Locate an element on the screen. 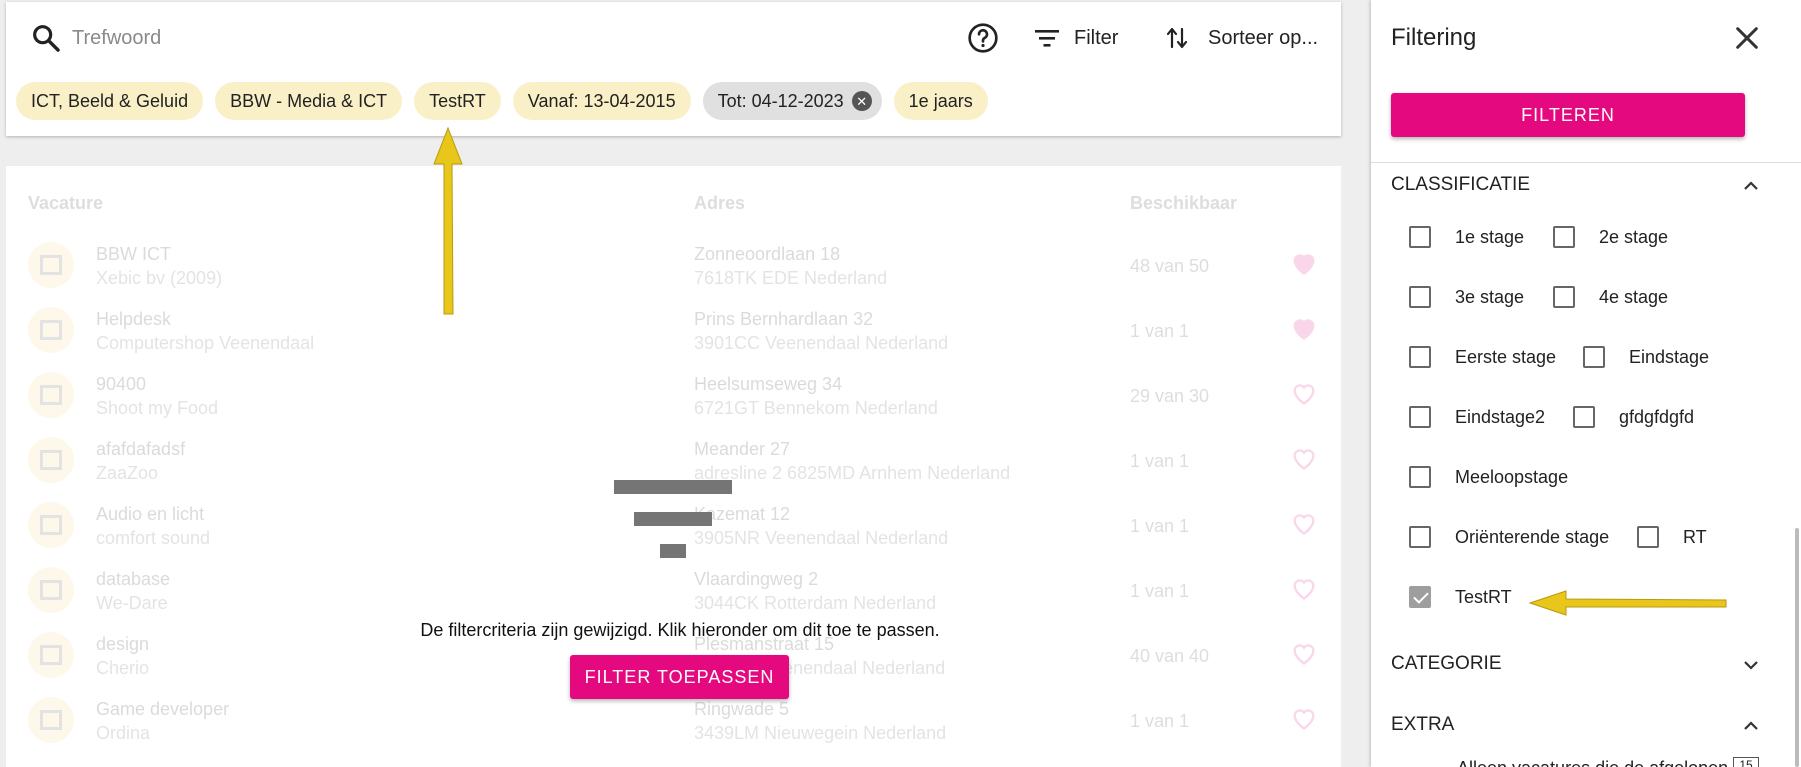 This screenshot has height=767, width=1801. checkbox-ori-nterende-stage: Oriënterende stage is located at coordinates (1509, 537).